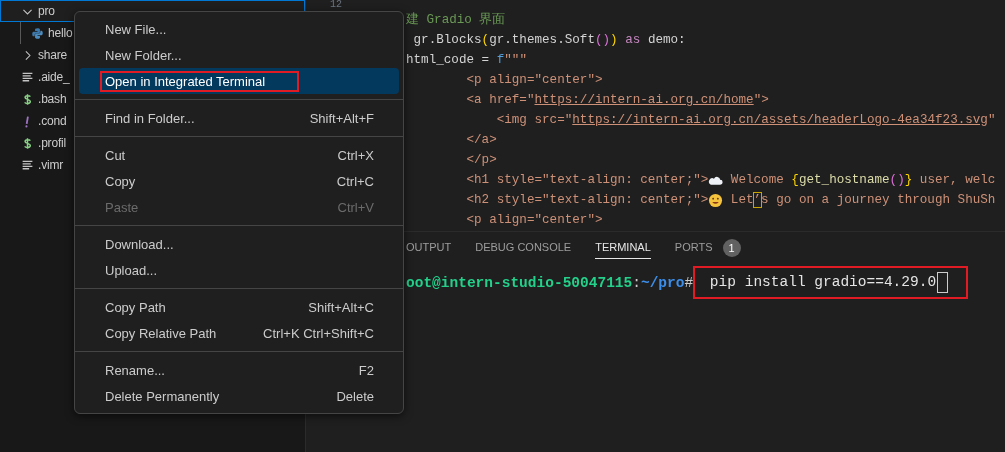 The height and width of the screenshot is (452, 1005). What do you see at coordinates (519, 282) in the screenshot?
I see `prompt-user: oot@intern-studio-50047115` at bounding box center [519, 282].